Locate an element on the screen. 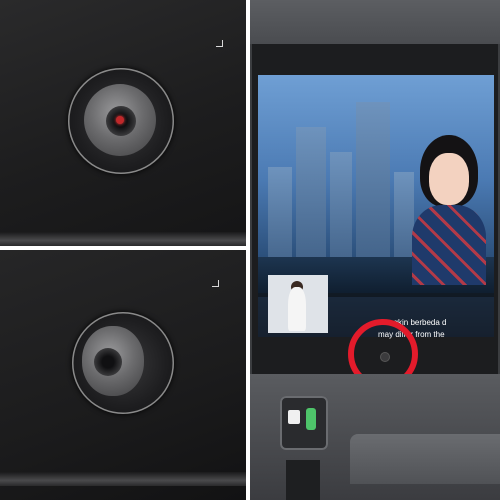 This screenshot has height=500, width=500. seatback-lower-panel is located at coordinates (375, 437).